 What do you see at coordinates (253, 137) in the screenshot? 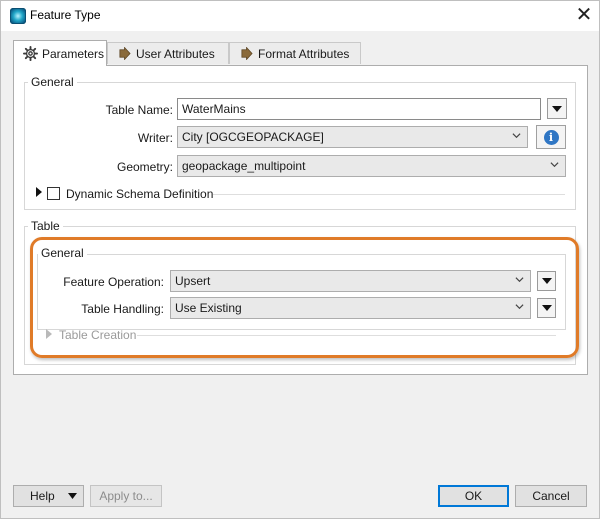
I see `writer-value: City [OGCGEOPACKAGE]` at bounding box center [253, 137].